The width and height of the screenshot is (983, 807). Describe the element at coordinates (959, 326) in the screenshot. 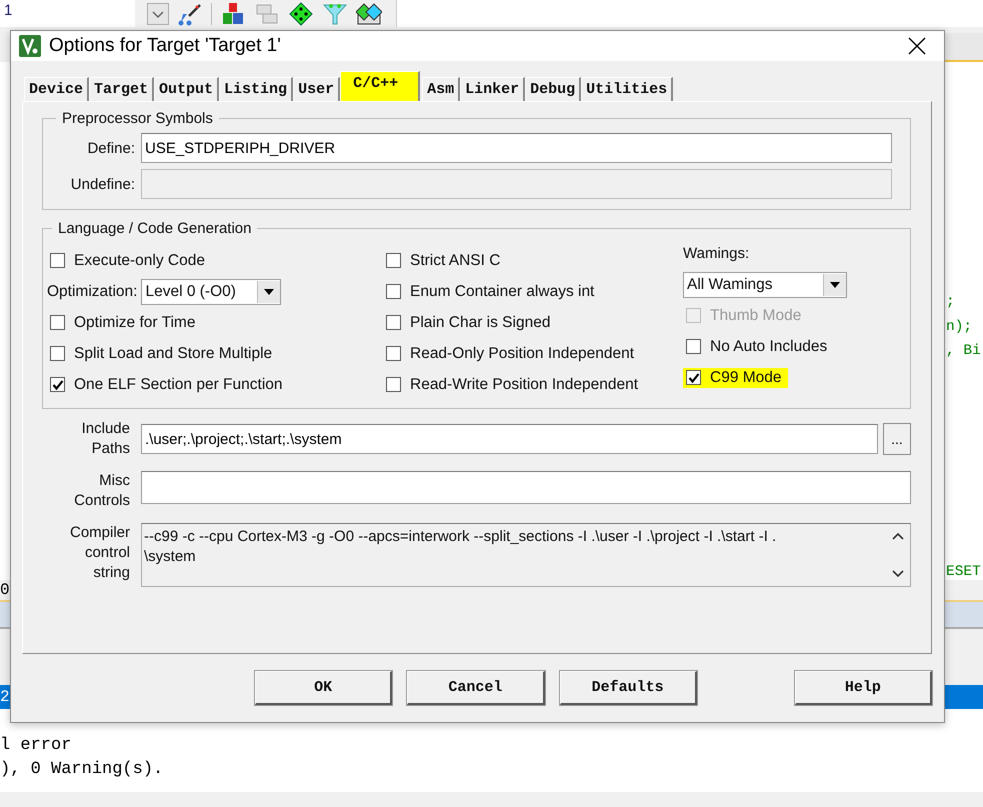

I see `code-line: n);` at that location.